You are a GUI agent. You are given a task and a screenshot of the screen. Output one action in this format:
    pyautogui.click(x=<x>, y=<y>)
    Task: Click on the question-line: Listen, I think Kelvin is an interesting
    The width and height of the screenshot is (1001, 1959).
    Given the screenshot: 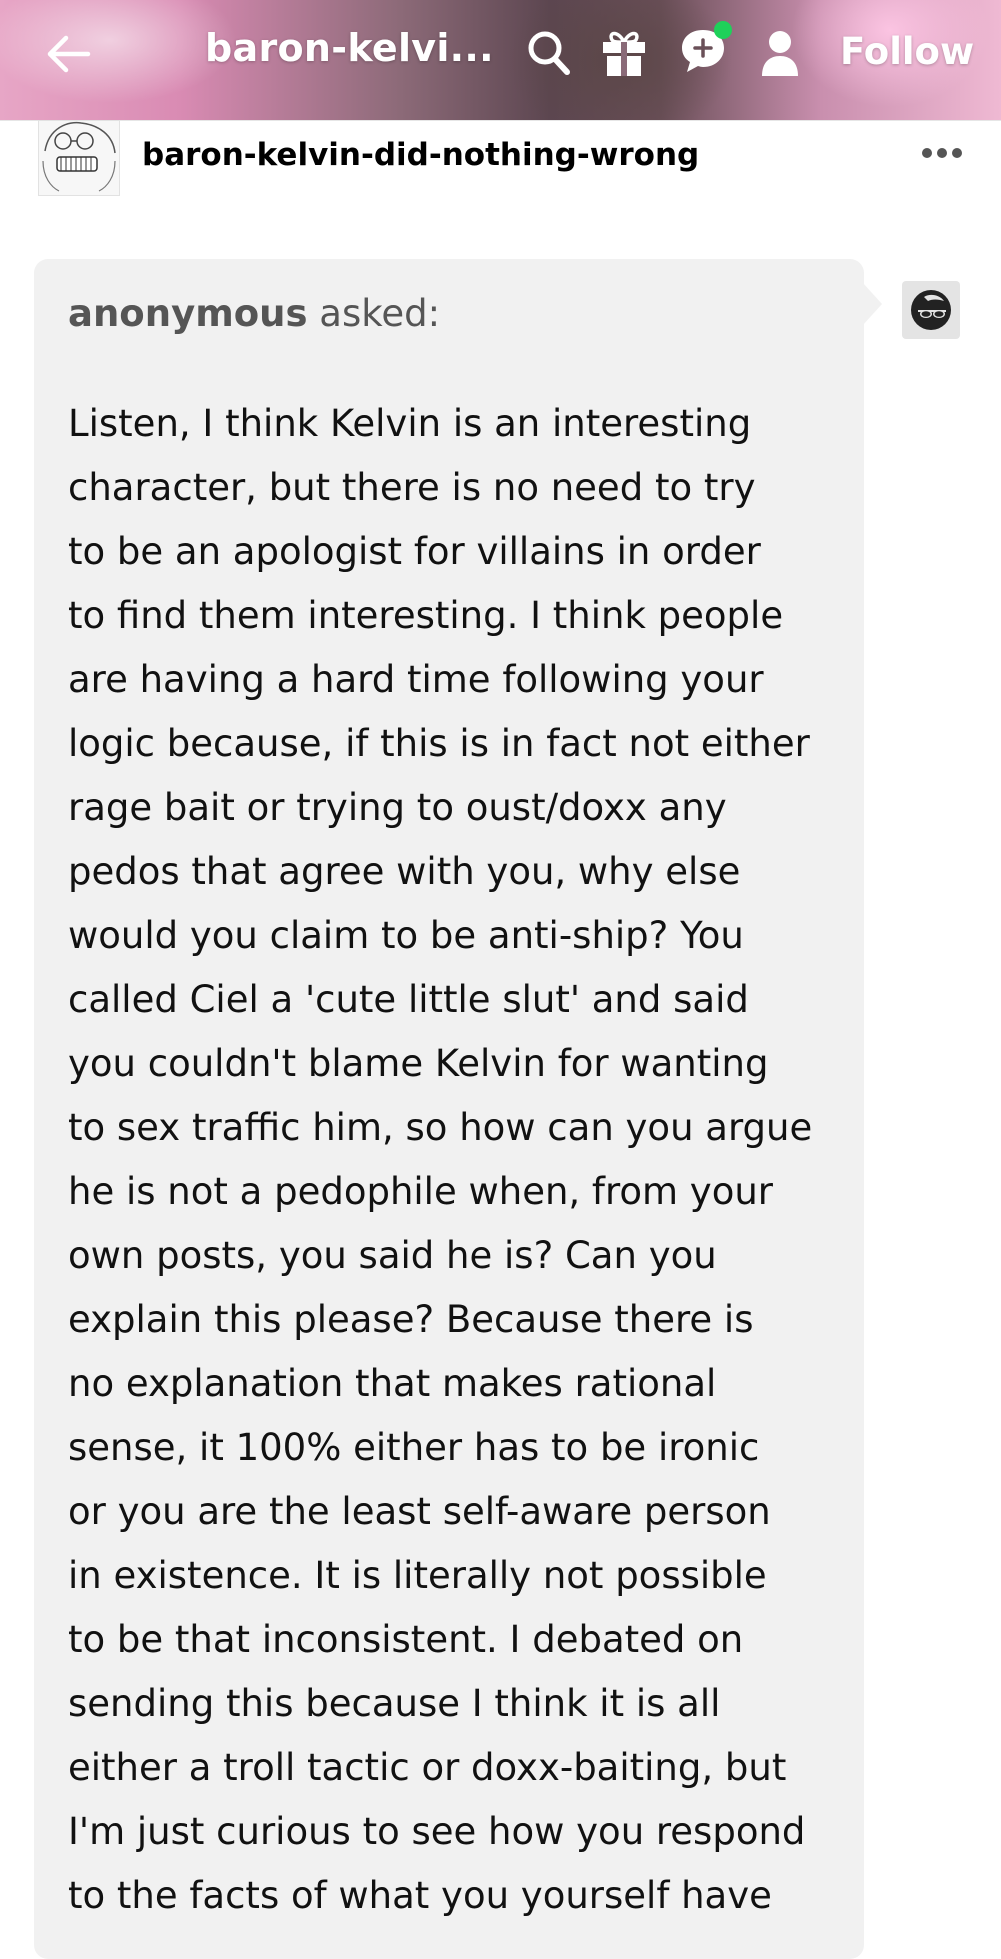 What is the action you would take?
    pyautogui.click(x=410, y=423)
    